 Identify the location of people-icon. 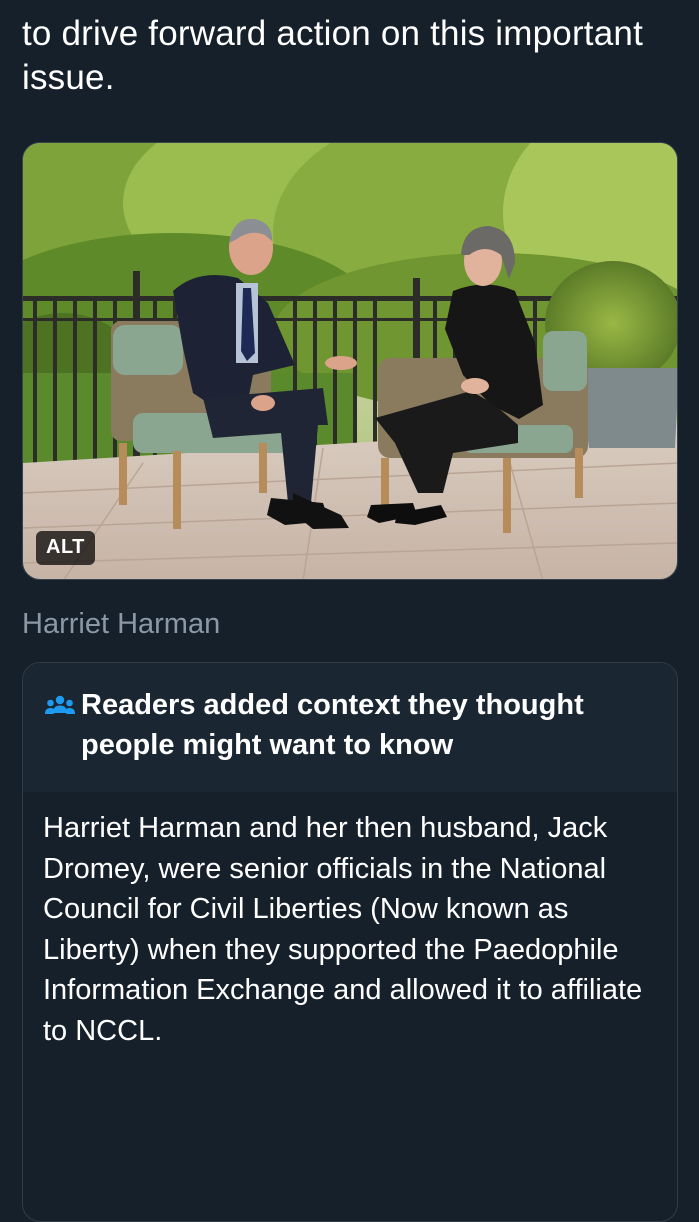
(60, 704).